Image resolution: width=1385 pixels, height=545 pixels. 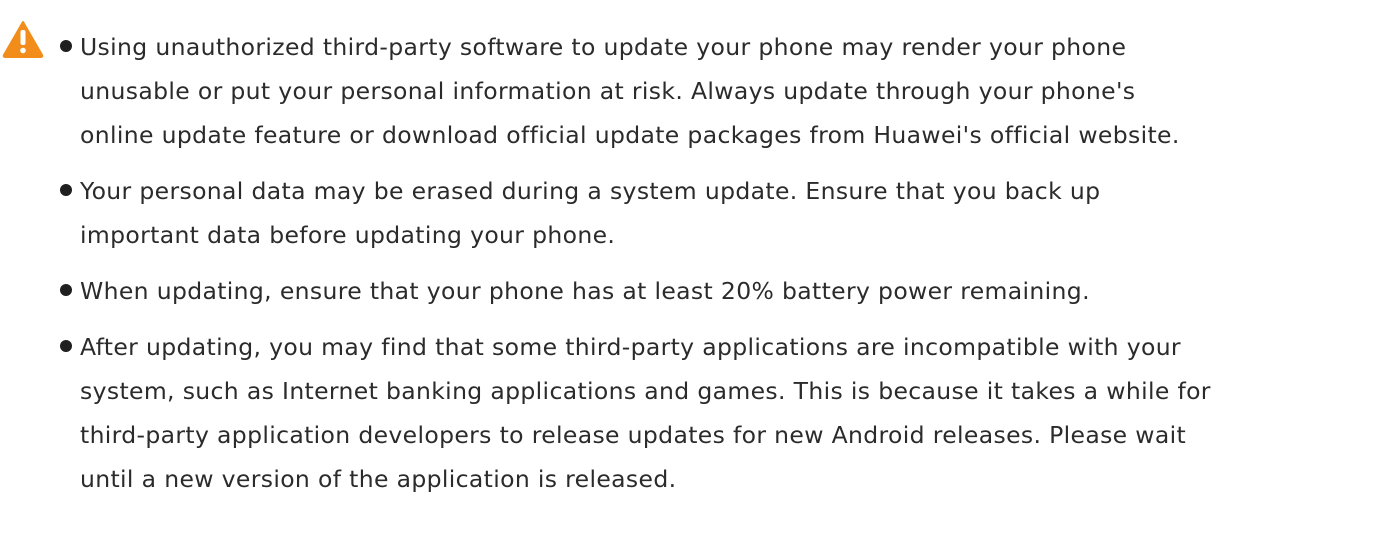 I want to click on warning-triangle-icon, so click(x=23, y=39).